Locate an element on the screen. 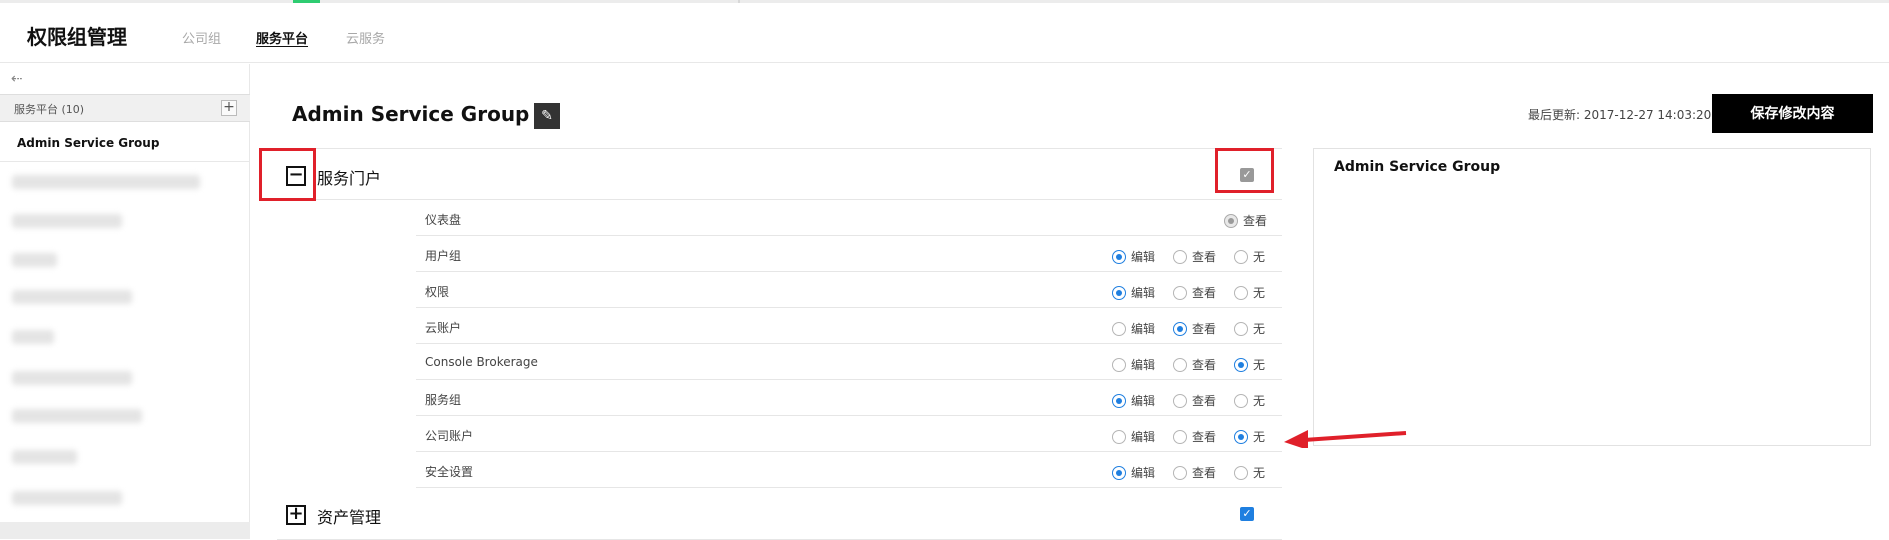  section-checkbox: ✓ is located at coordinates (1247, 514).